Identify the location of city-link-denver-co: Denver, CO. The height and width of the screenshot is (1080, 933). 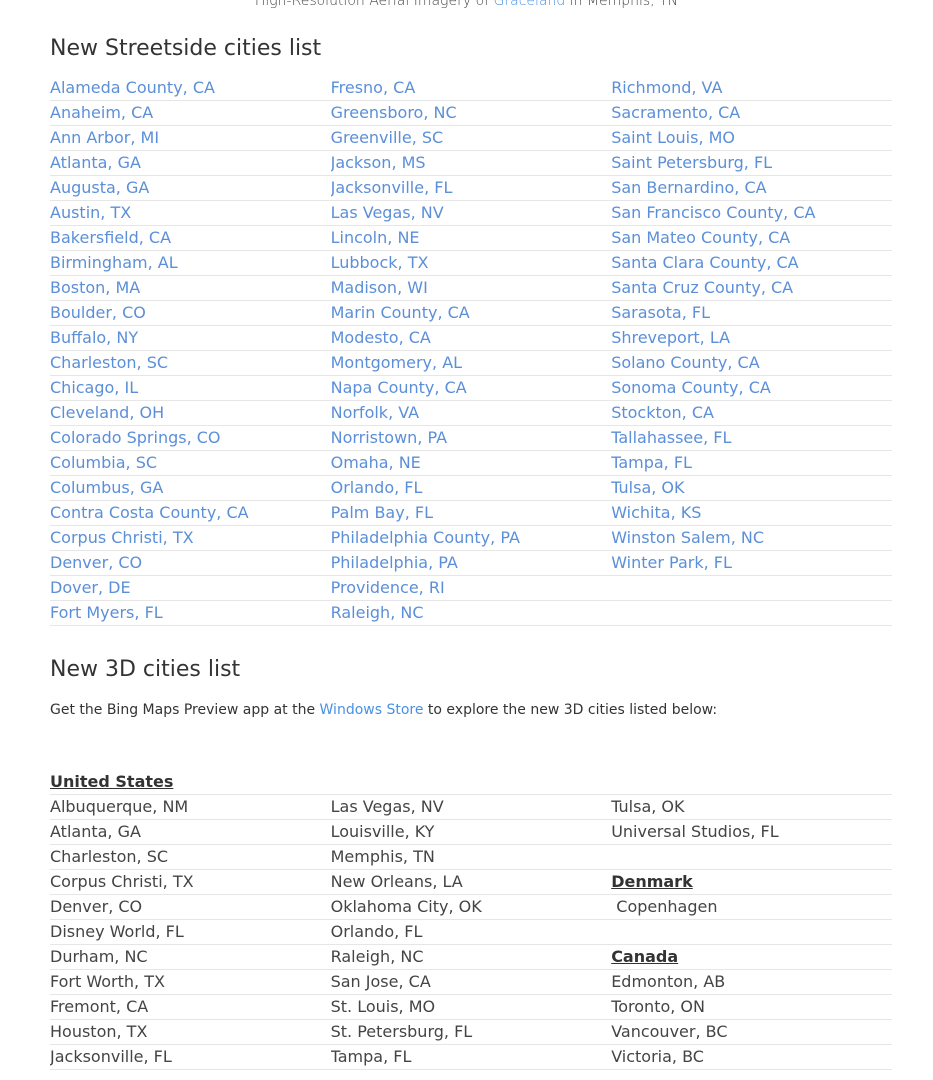
(190, 563).